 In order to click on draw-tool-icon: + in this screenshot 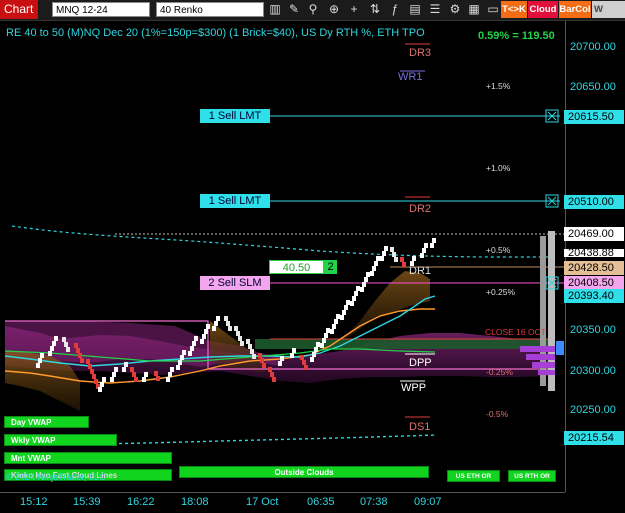, I will do `click(354, 9)`.